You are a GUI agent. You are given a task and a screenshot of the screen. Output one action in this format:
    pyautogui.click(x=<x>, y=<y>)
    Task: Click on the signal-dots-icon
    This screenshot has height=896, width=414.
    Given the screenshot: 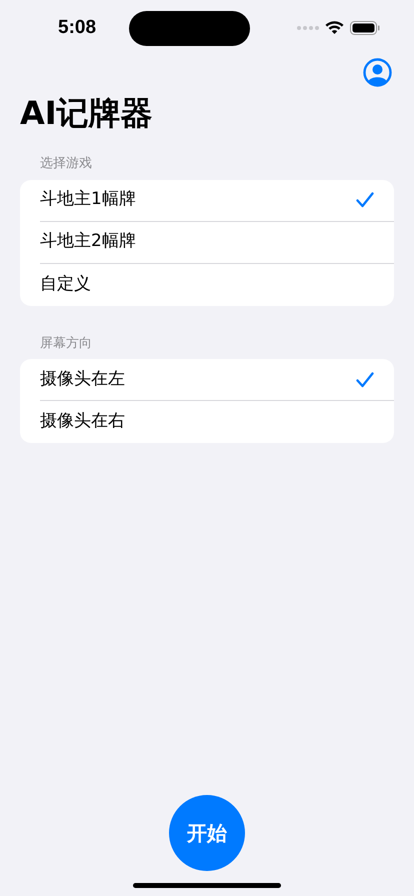 What is the action you would take?
    pyautogui.click(x=308, y=28)
    